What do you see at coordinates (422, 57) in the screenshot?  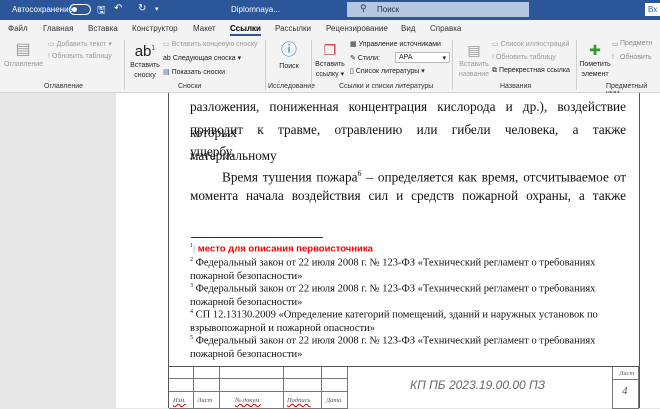 I see `style-select: APA ▾` at bounding box center [422, 57].